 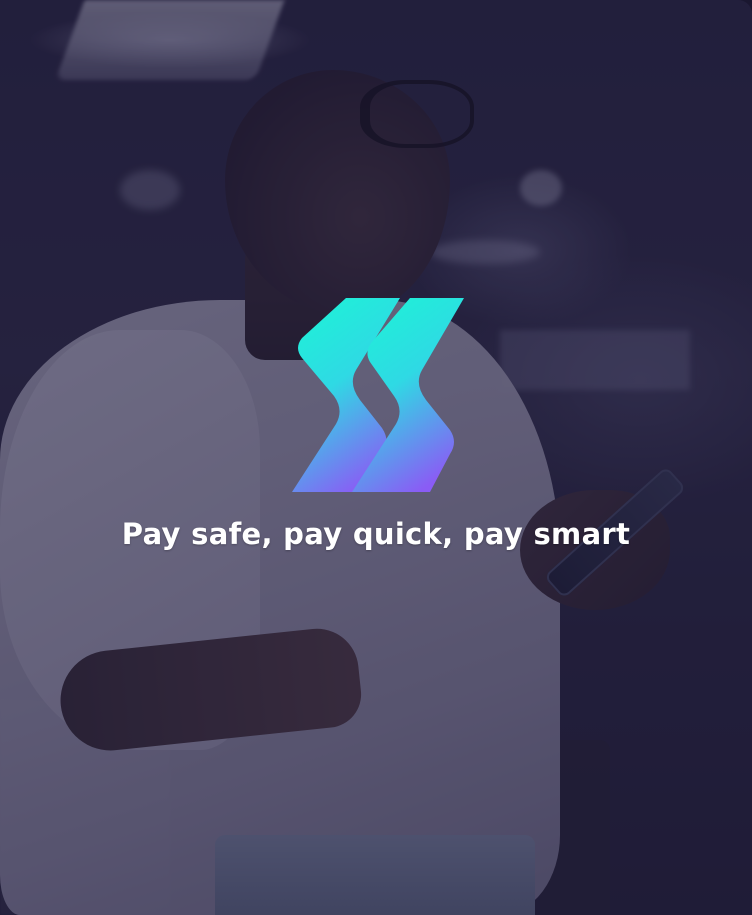 I want to click on tagline-text: Pay safe, pay quick, pay smart, so click(x=376, y=534).